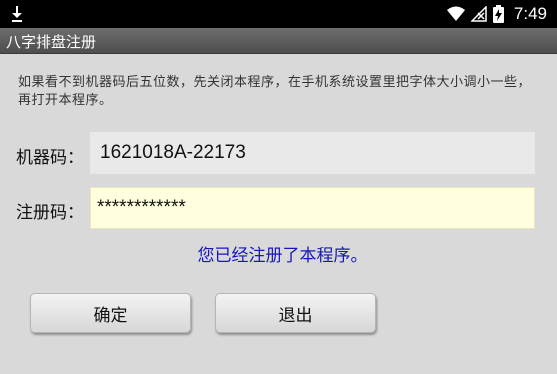 This screenshot has height=374, width=557. I want to click on clock-time: 7:49, so click(530, 13).